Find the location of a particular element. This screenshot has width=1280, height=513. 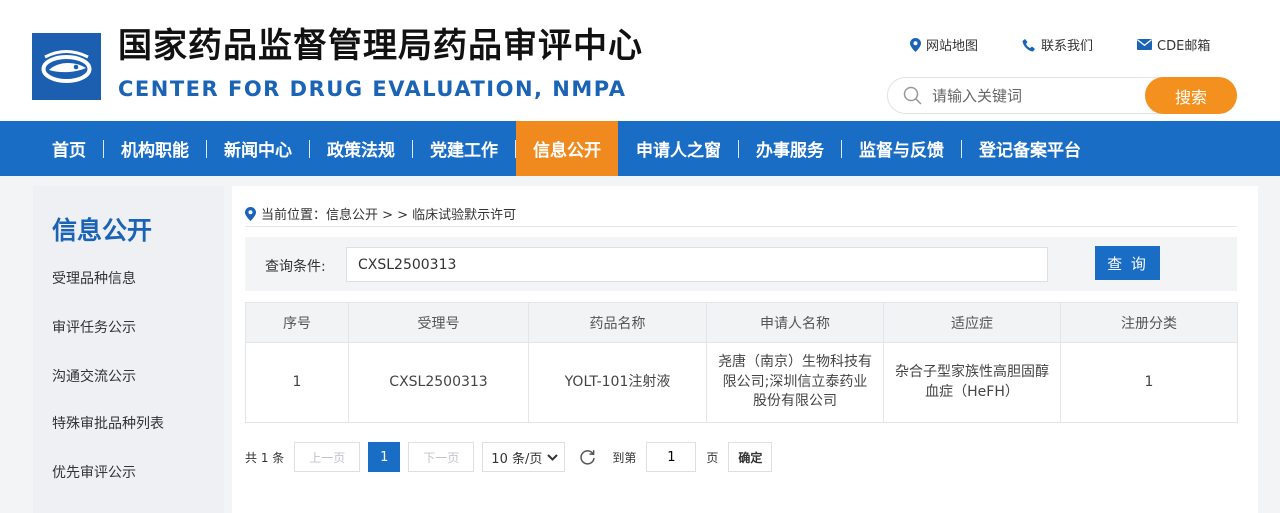

top-links: 网站地图 联系我们 CDE邮箱 is located at coordinates (1060, 44).